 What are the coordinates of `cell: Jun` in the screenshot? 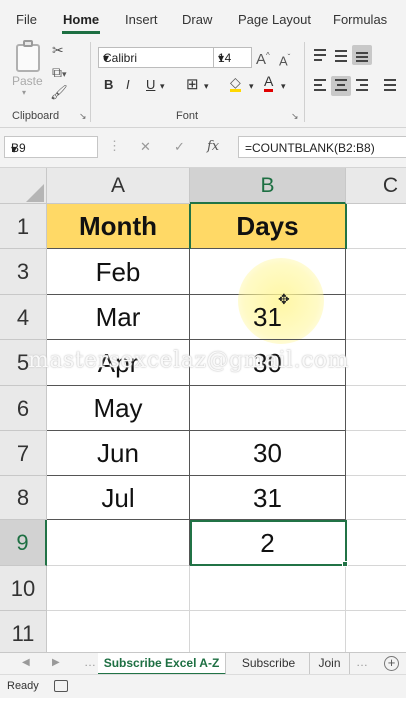 It's located at (118, 453).